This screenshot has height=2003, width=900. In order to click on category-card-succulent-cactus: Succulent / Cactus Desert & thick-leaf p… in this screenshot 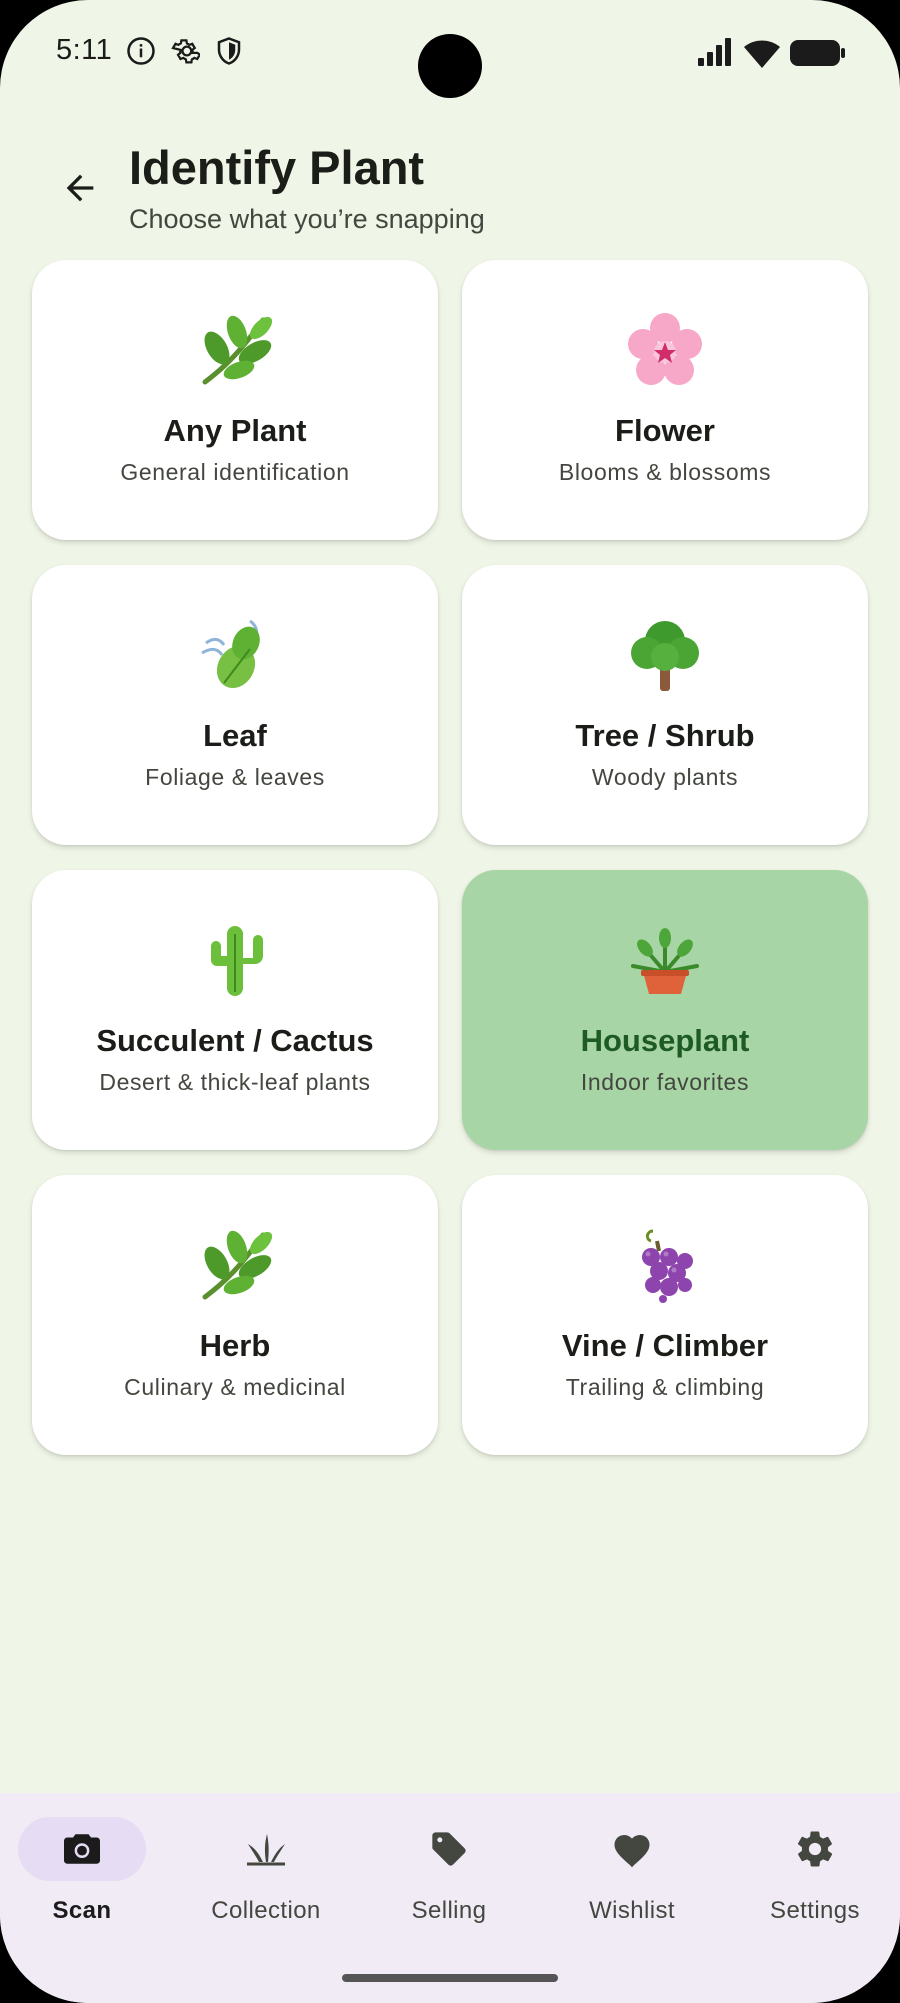, I will do `click(235, 1010)`.